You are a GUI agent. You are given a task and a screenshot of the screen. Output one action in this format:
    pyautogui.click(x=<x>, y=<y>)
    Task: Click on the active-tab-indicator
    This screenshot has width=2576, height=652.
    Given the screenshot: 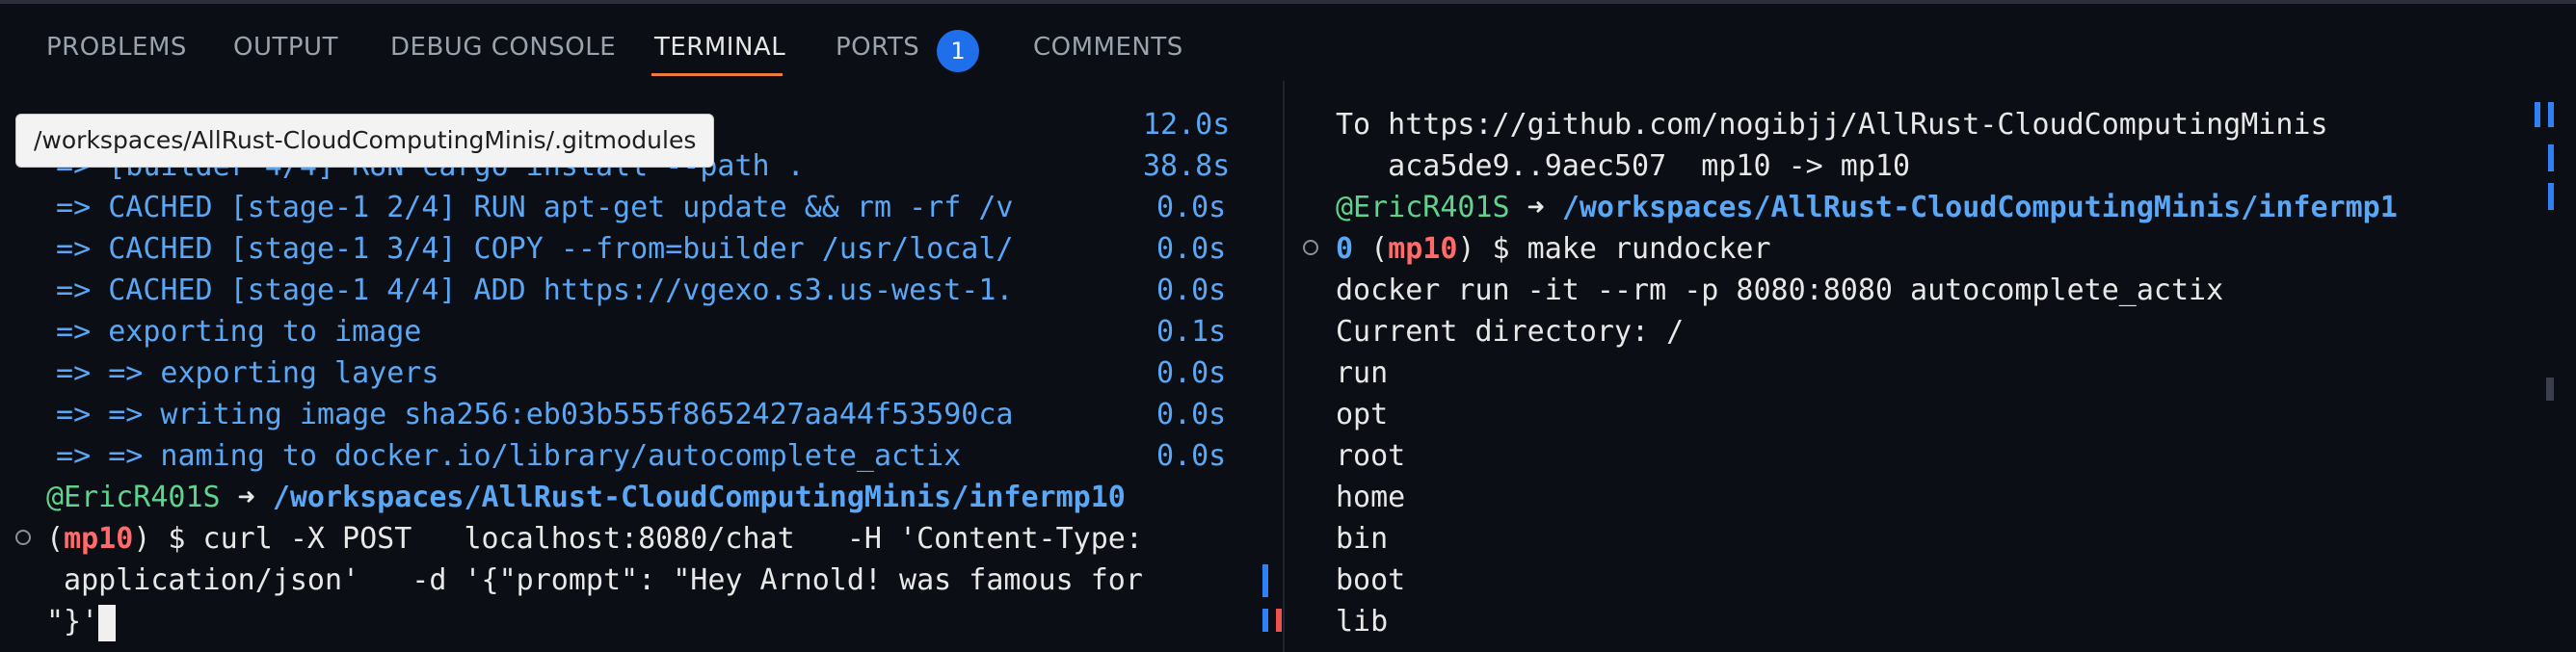 What is the action you would take?
    pyautogui.click(x=717, y=74)
    